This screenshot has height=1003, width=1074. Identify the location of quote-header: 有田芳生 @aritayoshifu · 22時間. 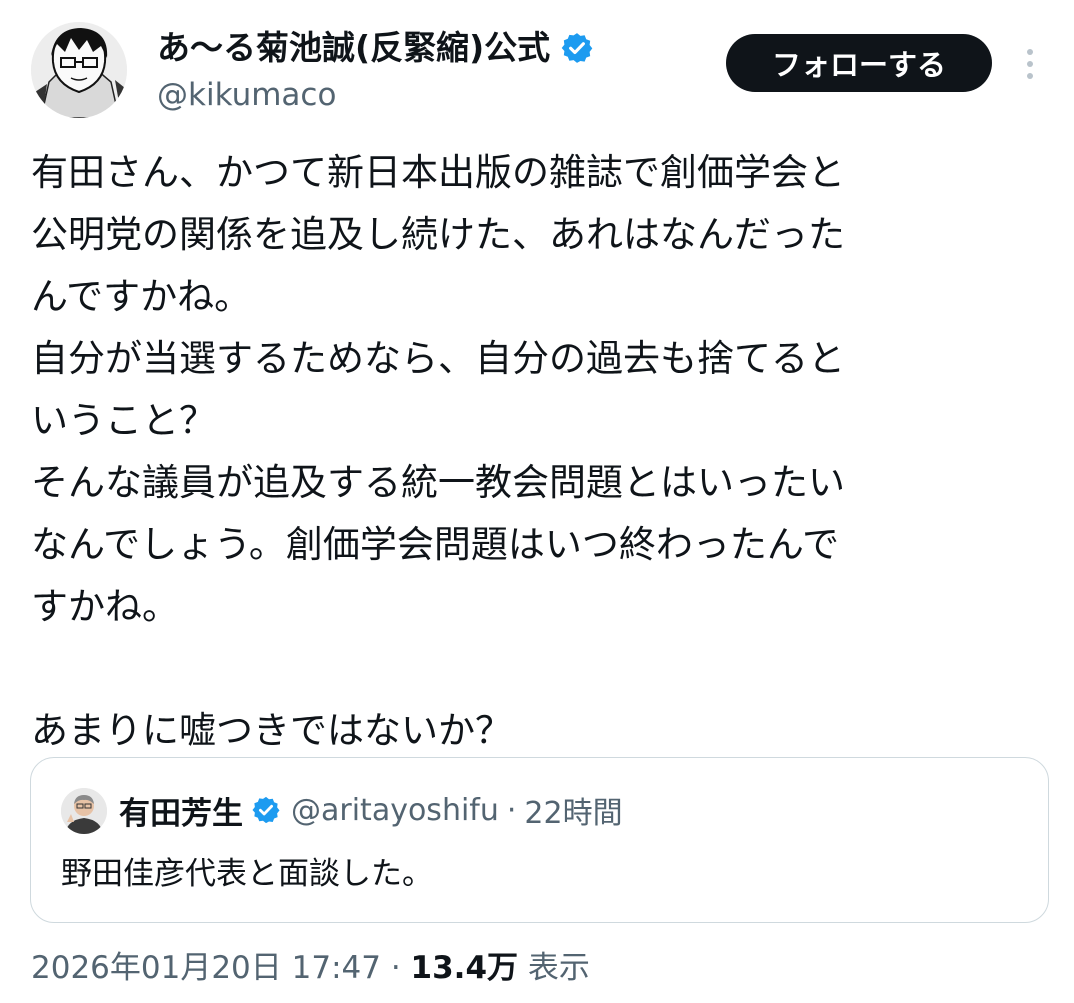
(371, 810).